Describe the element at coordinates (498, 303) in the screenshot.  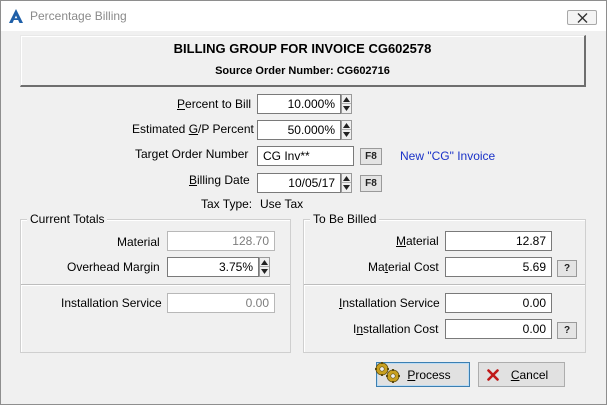
I see `billed-installation-service-input: 0.00` at that location.